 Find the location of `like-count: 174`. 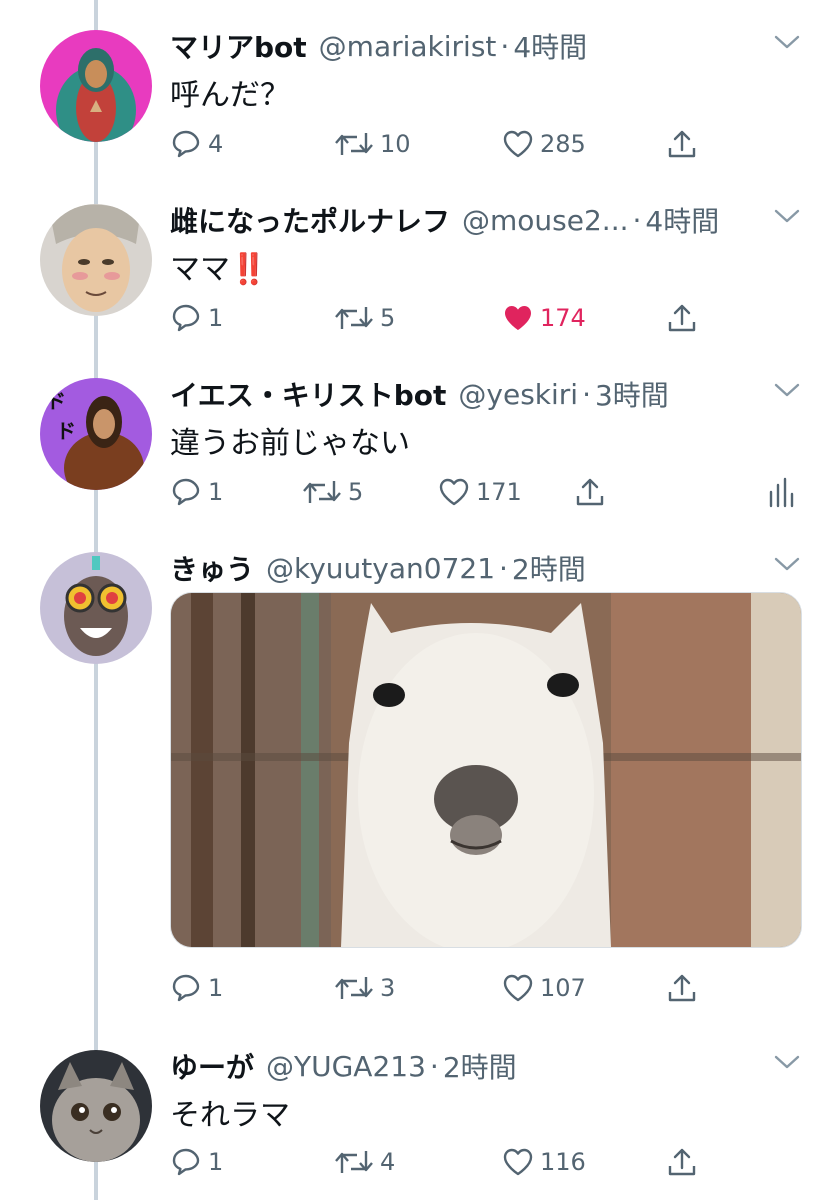

like-count: 174 is located at coordinates (563, 318).